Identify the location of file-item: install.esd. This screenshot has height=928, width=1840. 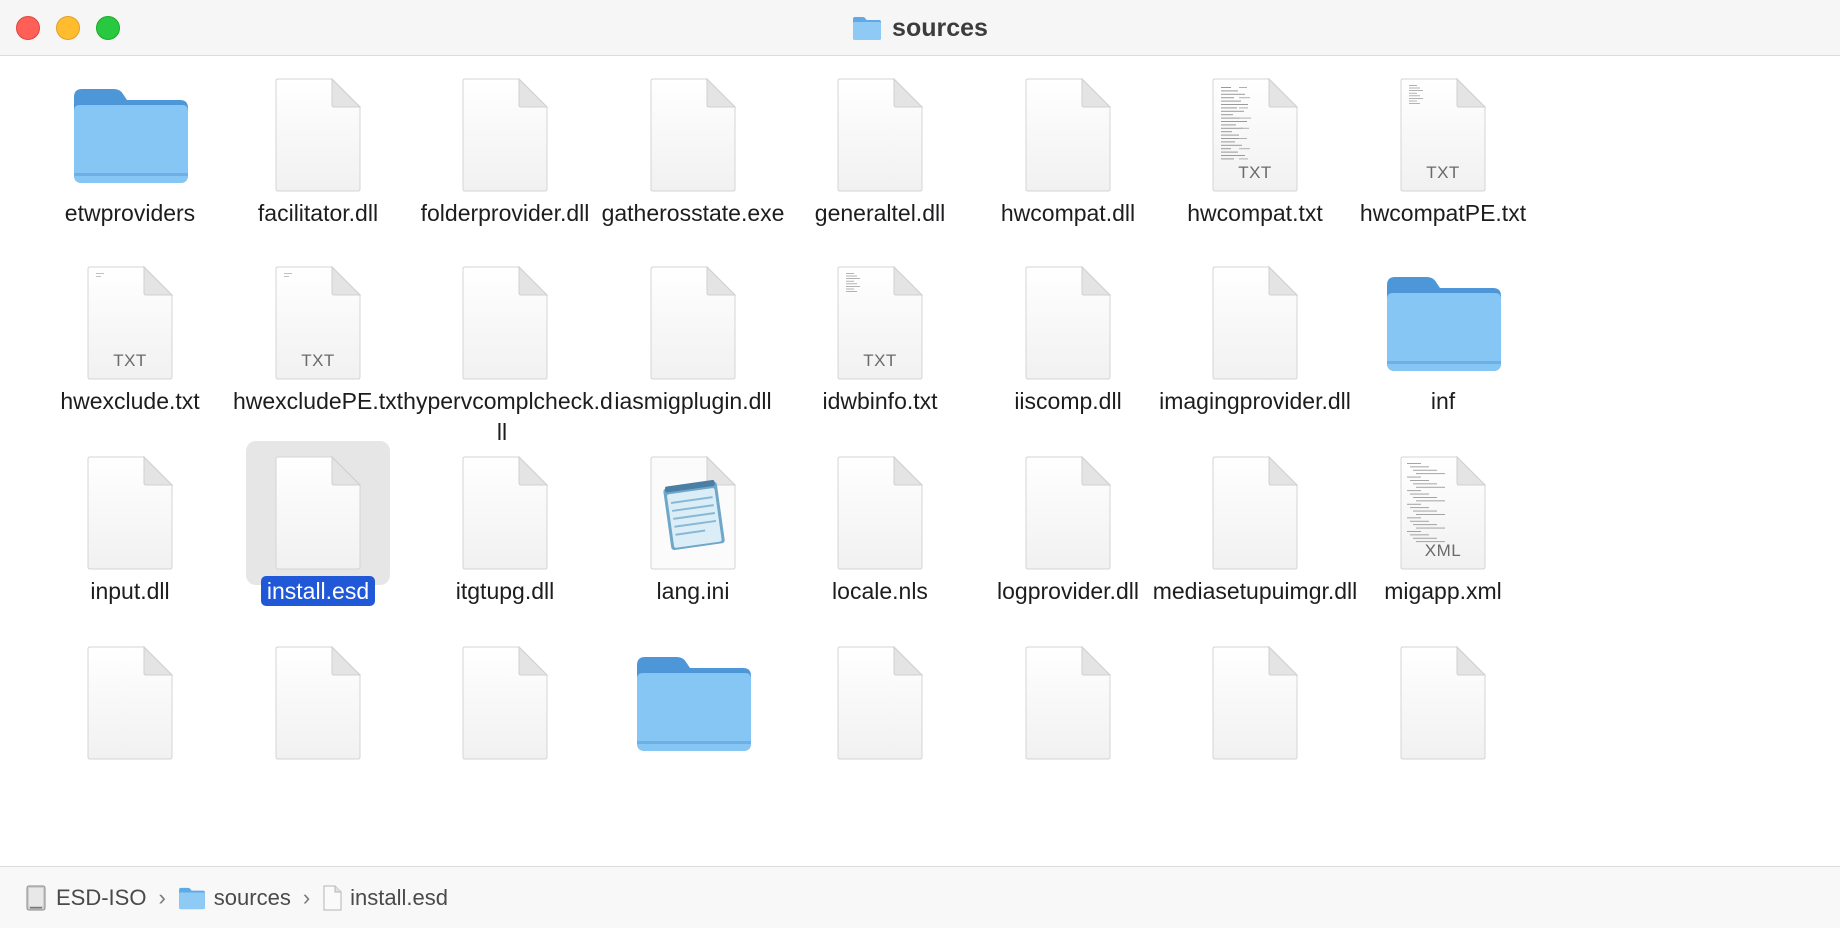
(318, 540).